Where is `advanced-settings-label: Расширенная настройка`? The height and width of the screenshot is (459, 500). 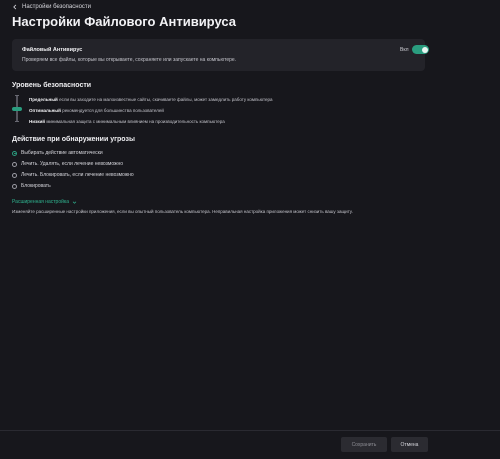
advanced-settings-label: Расширенная настройка is located at coordinates (40, 202).